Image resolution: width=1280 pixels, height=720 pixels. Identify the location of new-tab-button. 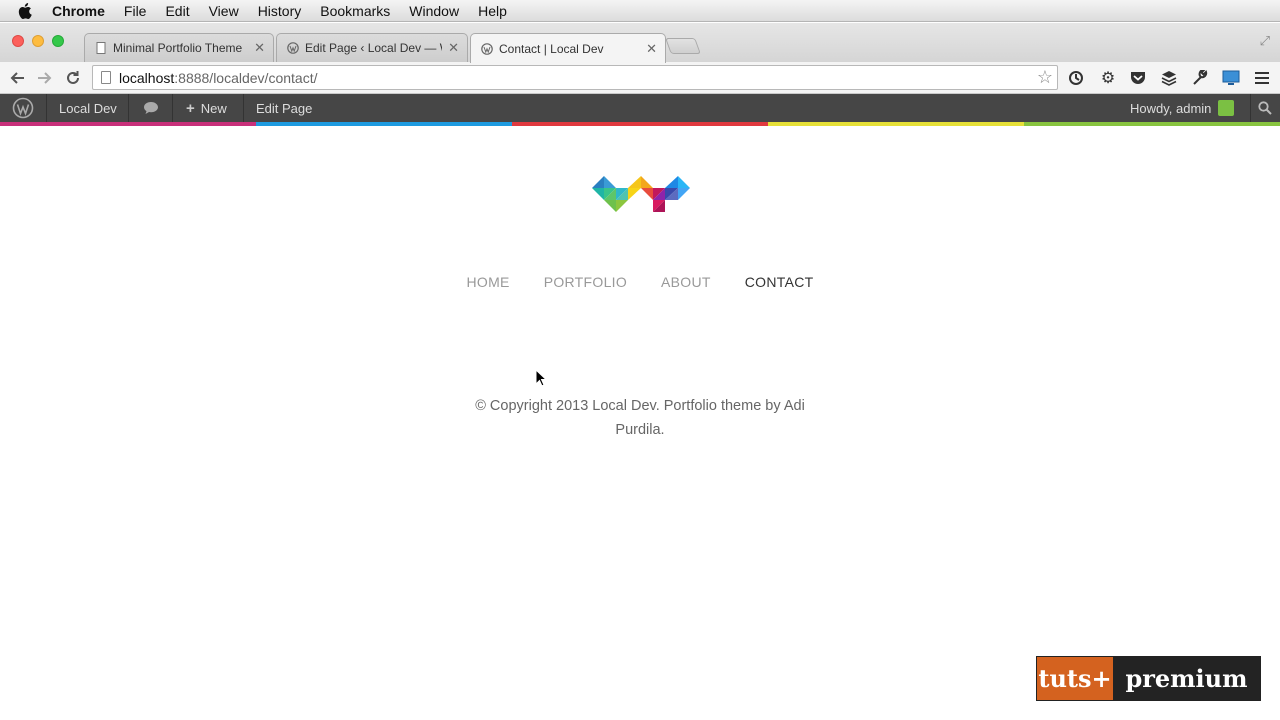
(683, 46).